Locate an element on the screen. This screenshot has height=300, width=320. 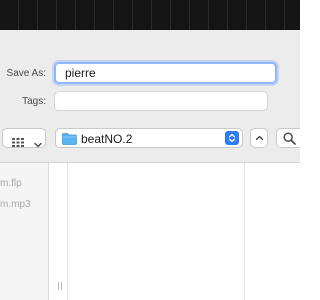
column-resize-handle is located at coordinates (61, 286).